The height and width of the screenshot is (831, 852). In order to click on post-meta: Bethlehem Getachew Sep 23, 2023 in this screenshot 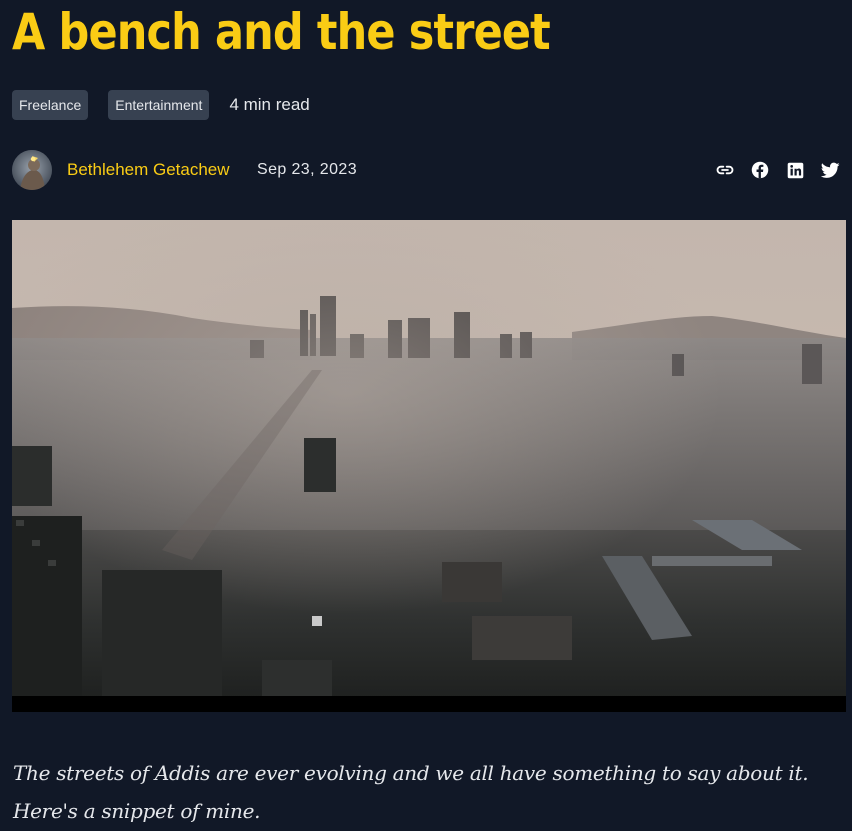, I will do `click(426, 170)`.